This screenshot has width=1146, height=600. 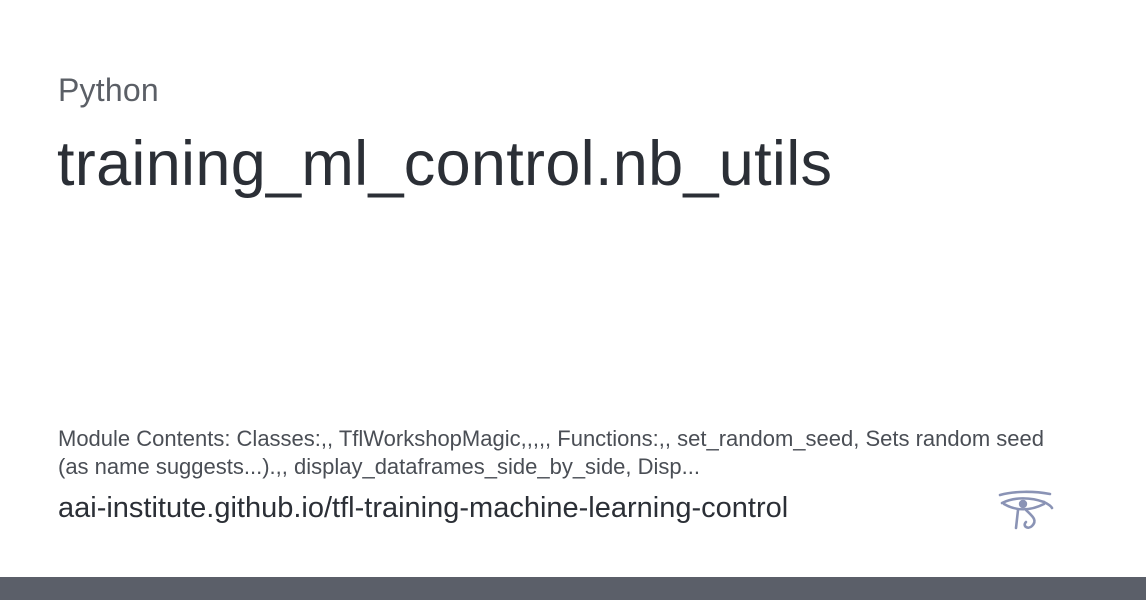 What do you see at coordinates (108, 90) in the screenshot?
I see `category-label: Python` at bounding box center [108, 90].